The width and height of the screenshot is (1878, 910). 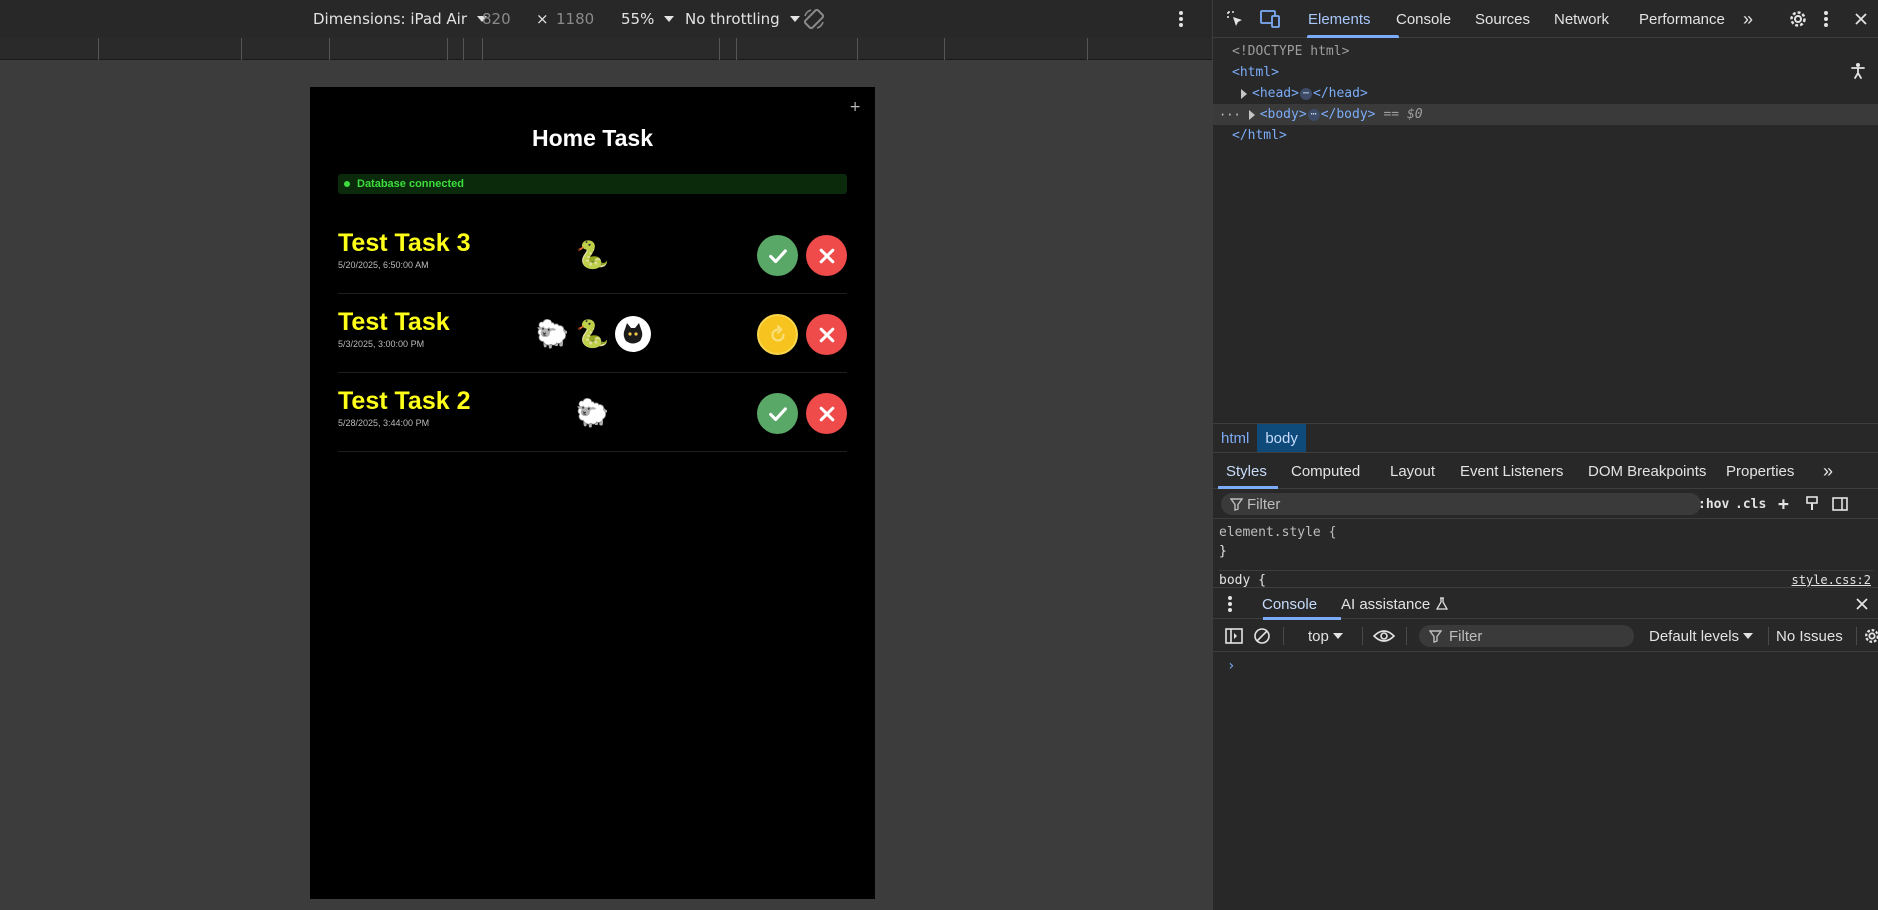 I want to click on refresh-icon, so click(x=777, y=333).